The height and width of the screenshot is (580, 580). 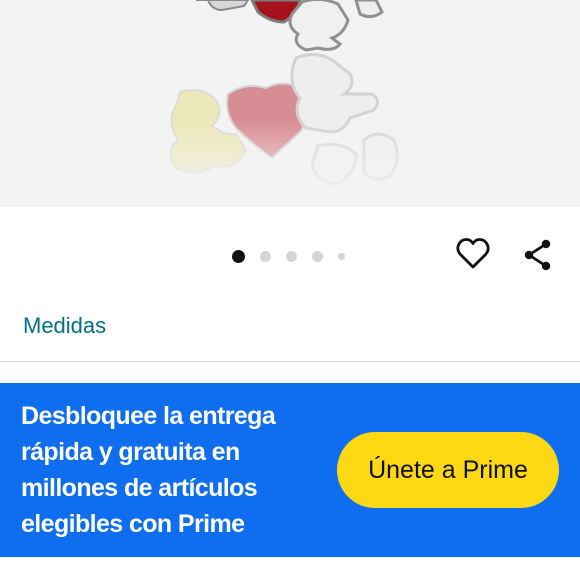 What do you see at coordinates (139, 488) in the screenshot?
I see `prime-promo-line: millones de artículos` at bounding box center [139, 488].